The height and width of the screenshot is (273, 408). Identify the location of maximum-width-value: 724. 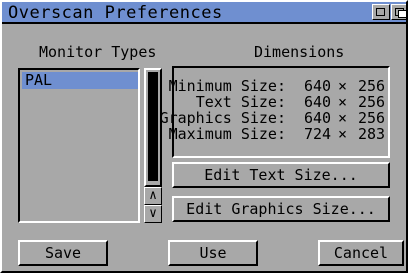
(318, 134).